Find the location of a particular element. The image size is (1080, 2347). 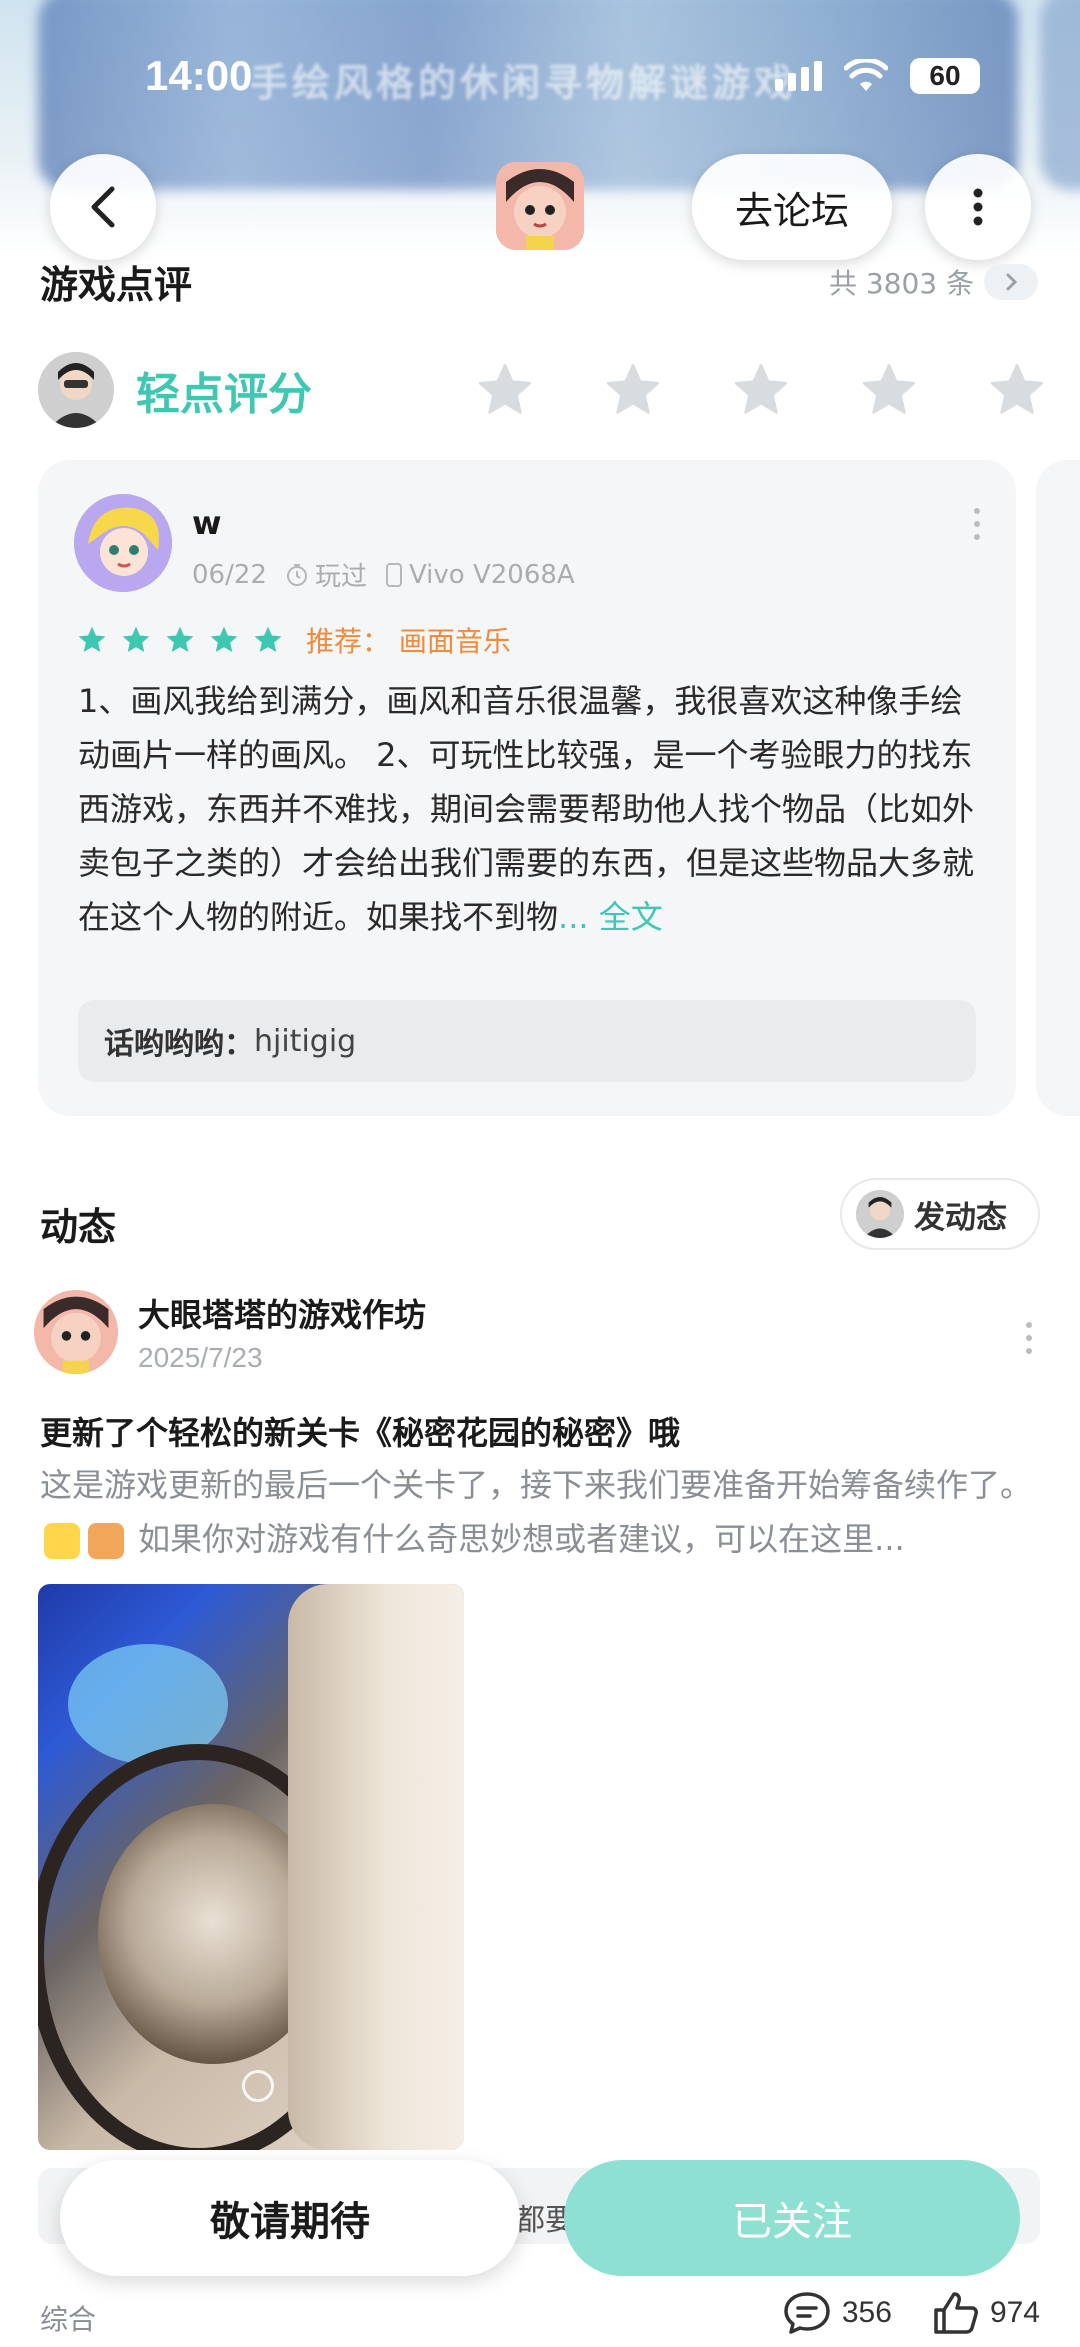

star-2-button is located at coordinates (633, 390).